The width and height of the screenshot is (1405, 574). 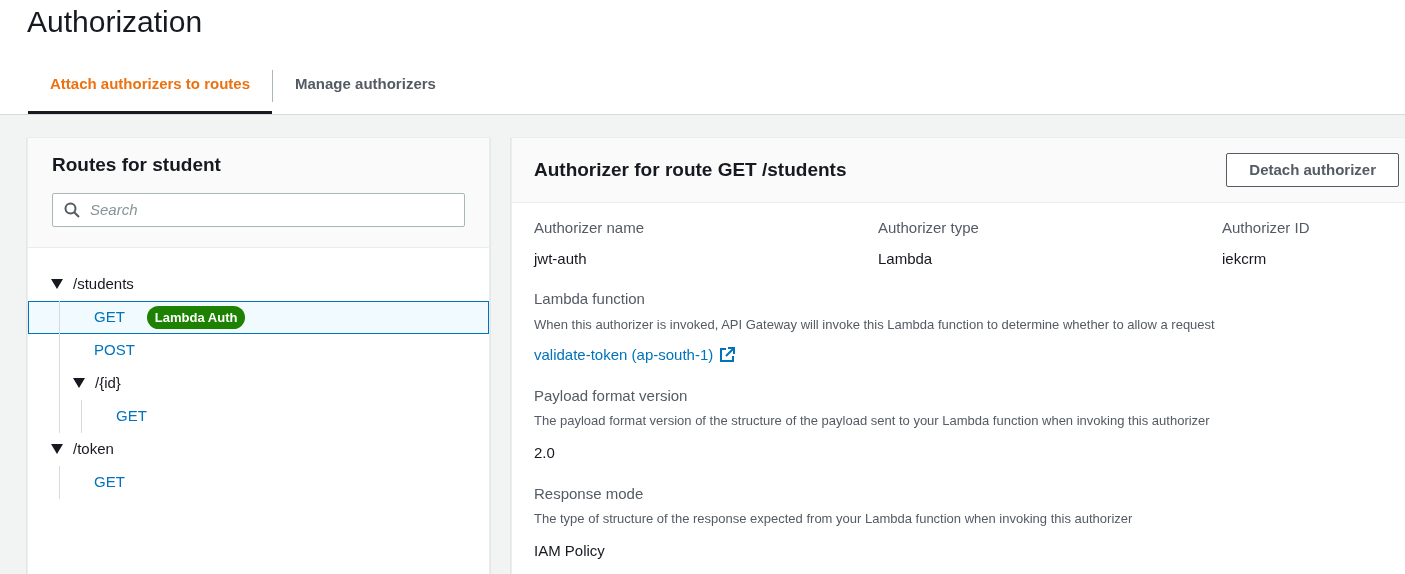 I want to click on field-value: Lambda, so click(x=906, y=258).